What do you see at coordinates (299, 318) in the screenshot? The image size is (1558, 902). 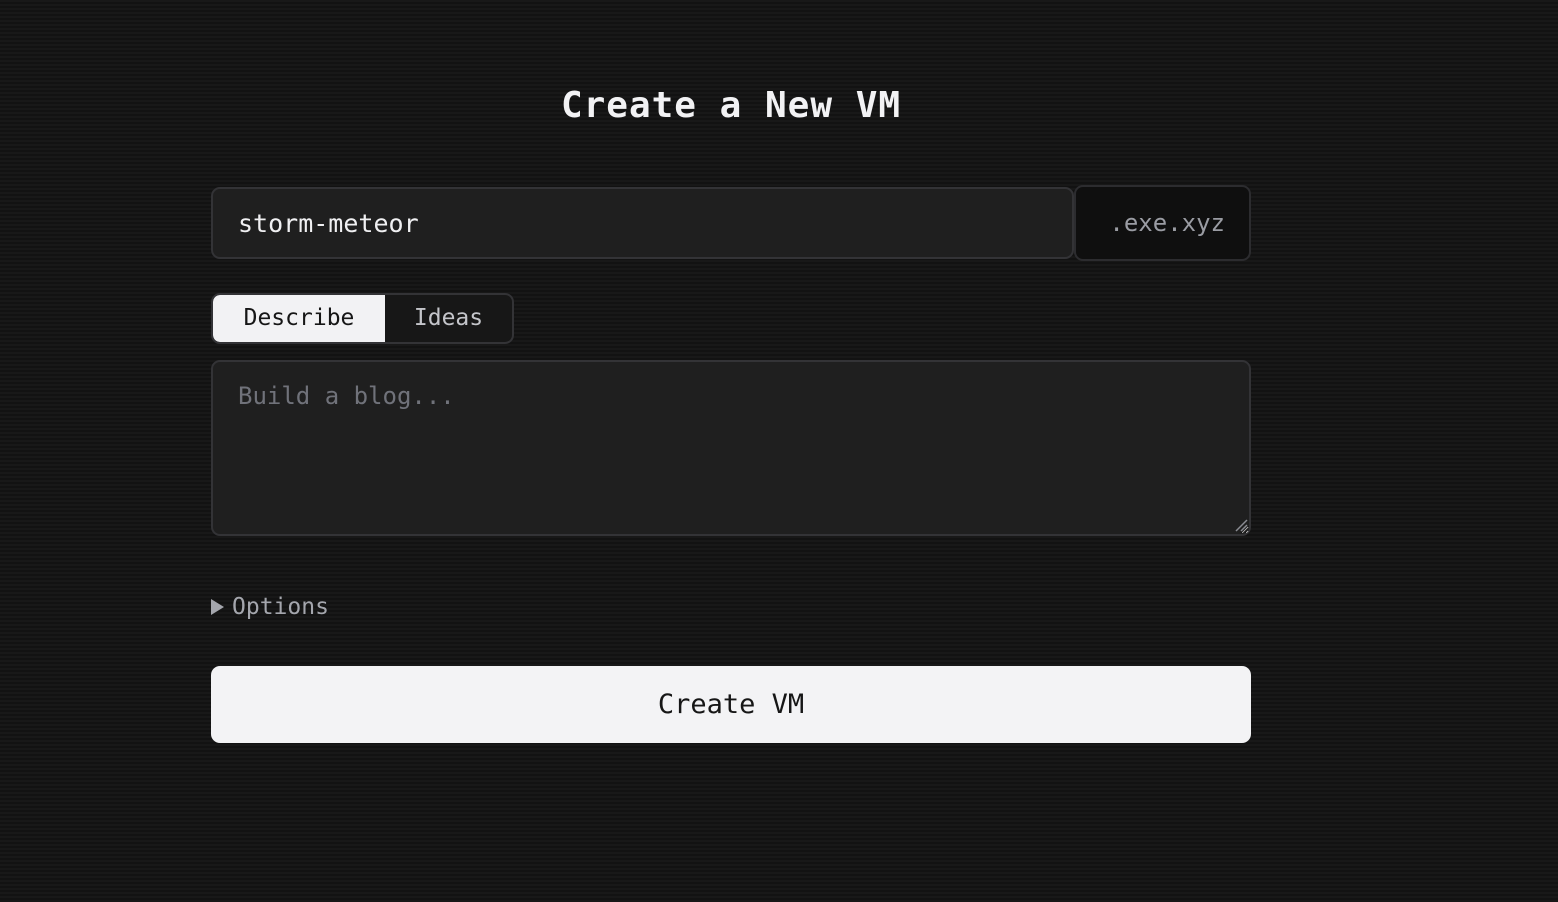 I see `tab-describe: Describe` at bounding box center [299, 318].